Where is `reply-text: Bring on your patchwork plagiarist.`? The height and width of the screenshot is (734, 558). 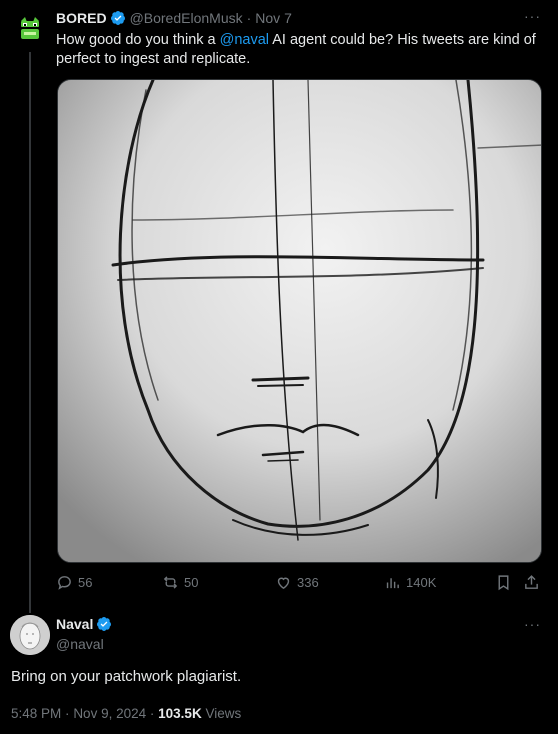
reply-text: Bring on your patchwork plagiarist. is located at coordinates (126, 676).